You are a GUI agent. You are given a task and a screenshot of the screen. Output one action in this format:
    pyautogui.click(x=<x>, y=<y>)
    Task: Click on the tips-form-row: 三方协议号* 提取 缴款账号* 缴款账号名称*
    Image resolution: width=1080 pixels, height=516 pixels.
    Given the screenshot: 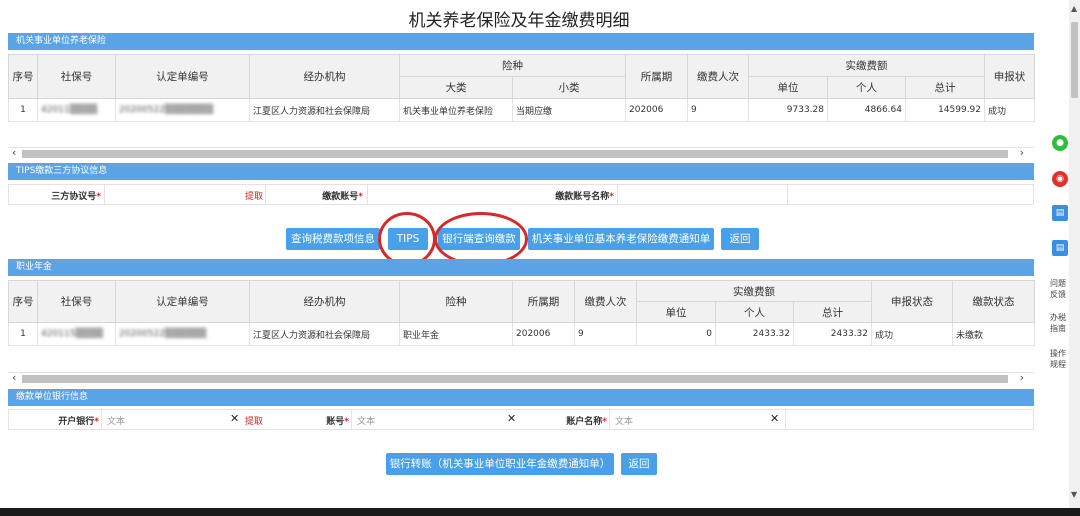 What is the action you would take?
    pyautogui.click(x=521, y=194)
    